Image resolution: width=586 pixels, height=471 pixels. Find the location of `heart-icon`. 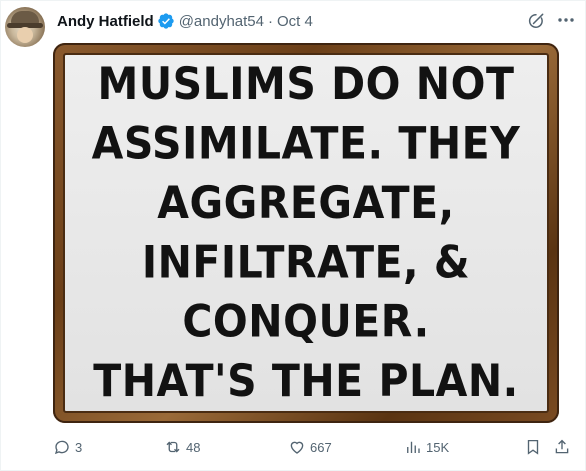

heart-icon is located at coordinates (297, 447).